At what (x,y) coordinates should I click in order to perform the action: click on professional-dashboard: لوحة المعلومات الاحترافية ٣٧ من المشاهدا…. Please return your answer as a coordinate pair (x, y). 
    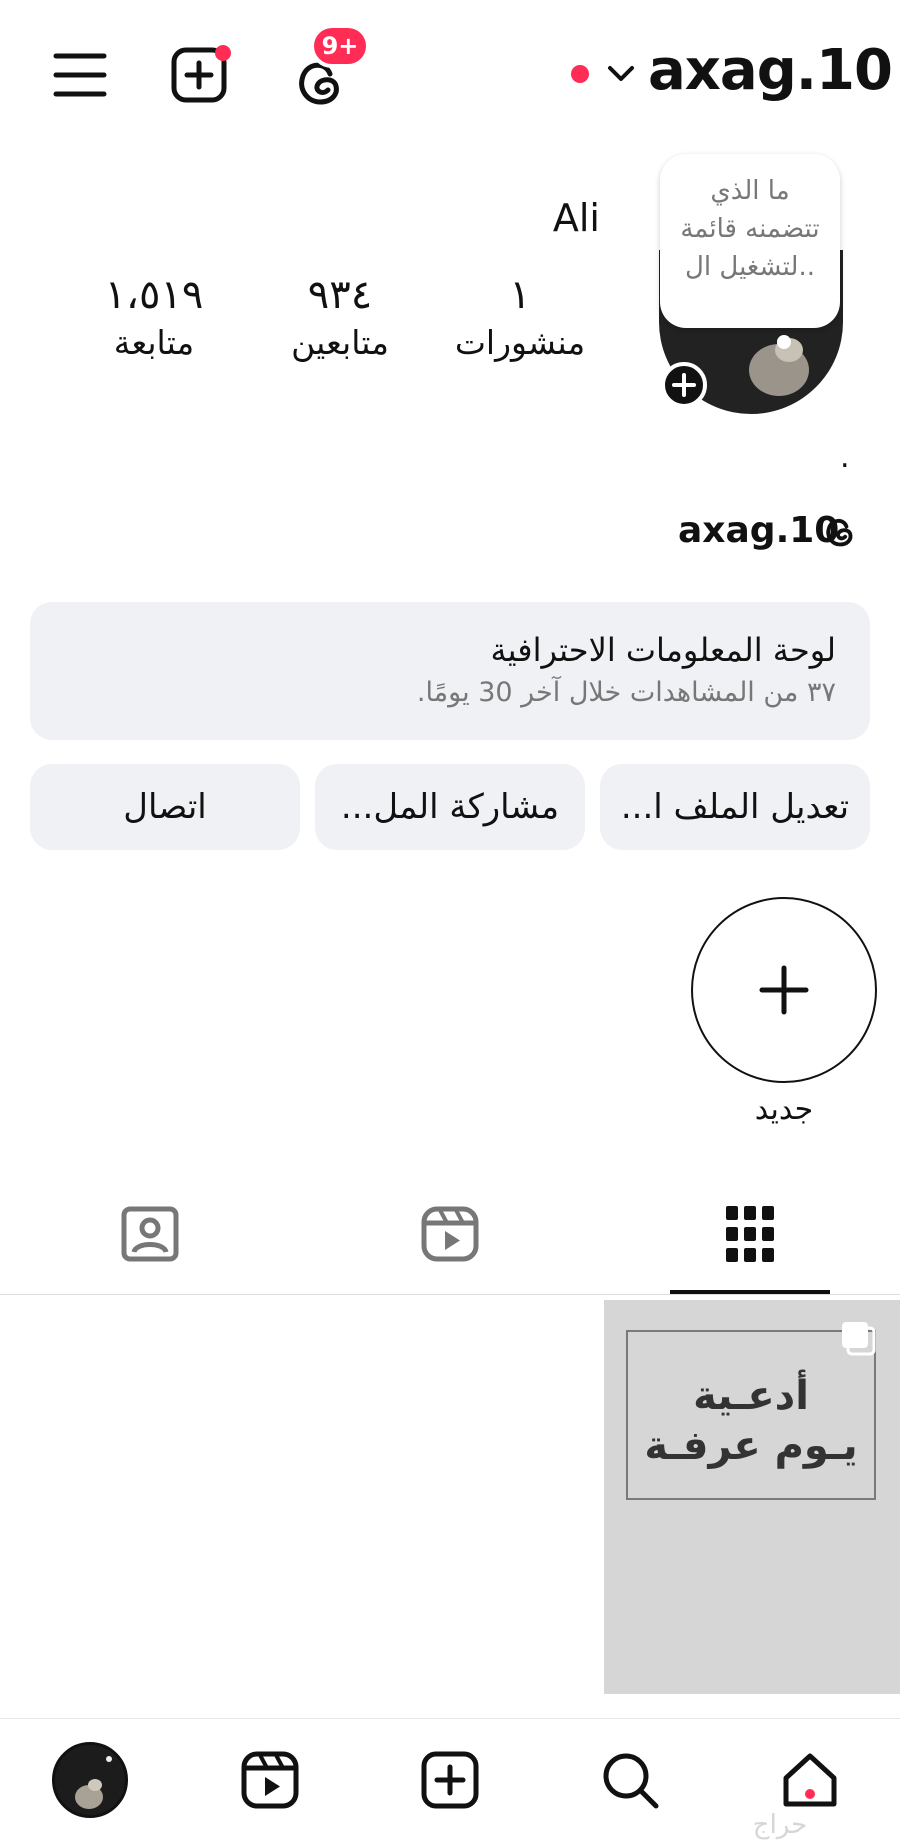
    Looking at the image, I should click on (450, 671).